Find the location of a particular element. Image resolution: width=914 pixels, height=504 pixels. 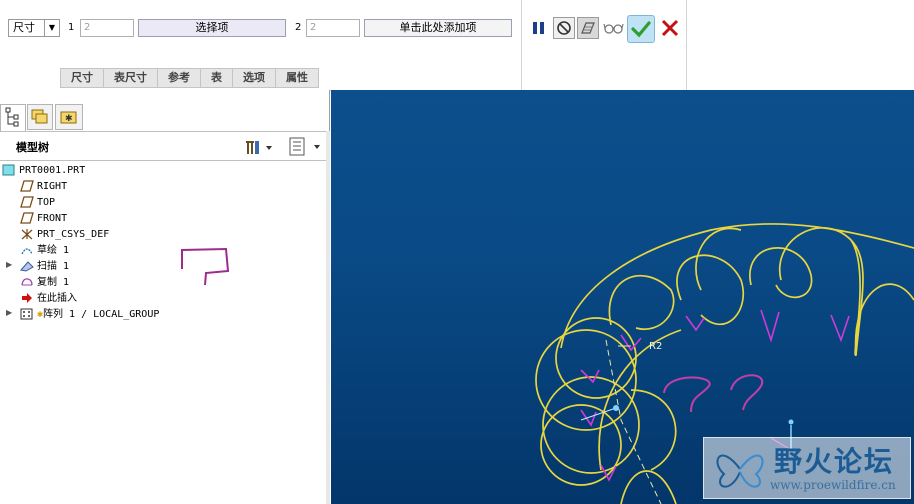

tab-favorites: ✱ is located at coordinates (69, 117).